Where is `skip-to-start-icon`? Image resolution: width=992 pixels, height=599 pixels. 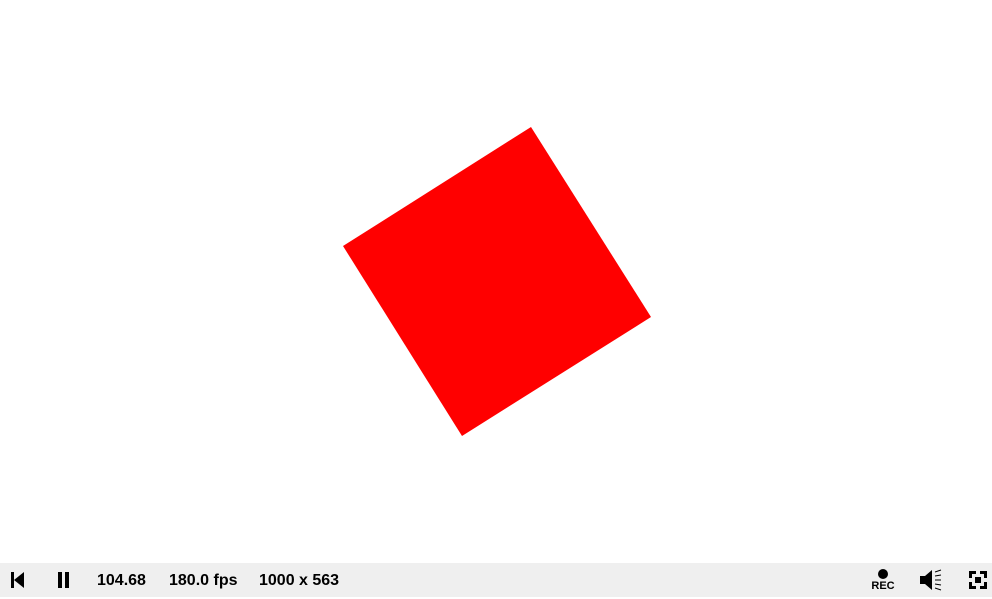
skip-to-start-icon is located at coordinates (17, 580).